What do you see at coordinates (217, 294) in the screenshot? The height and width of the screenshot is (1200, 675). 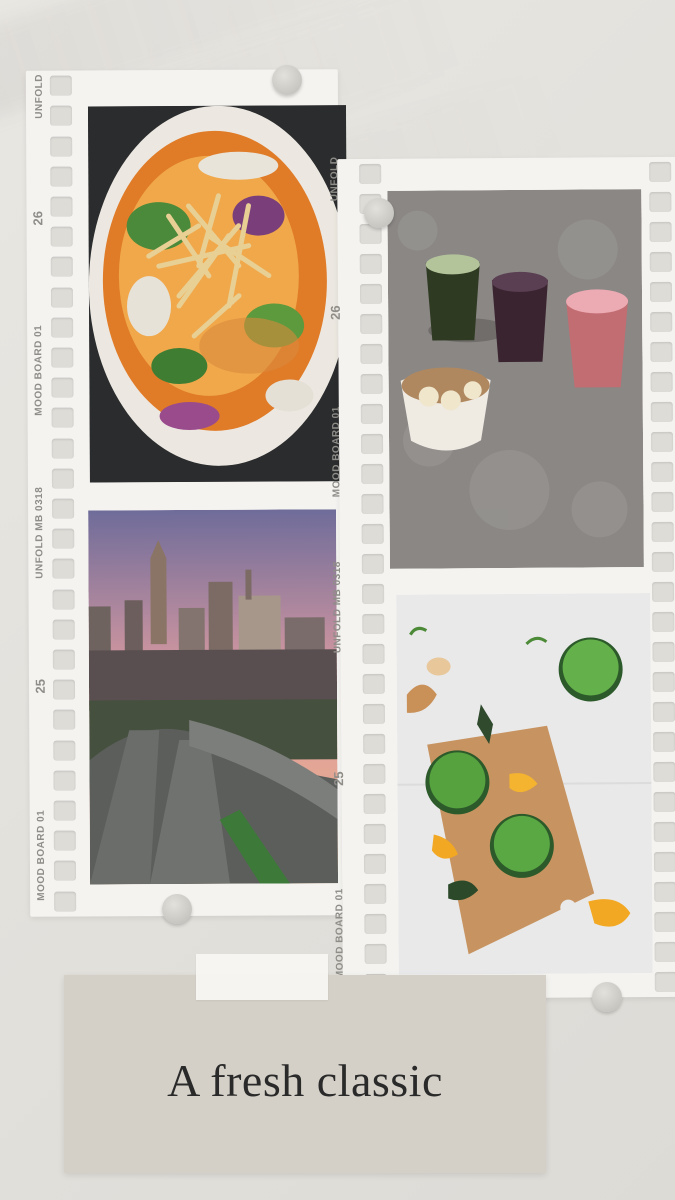 I see `salad-bowl-photo` at bounding box center [217, 294].